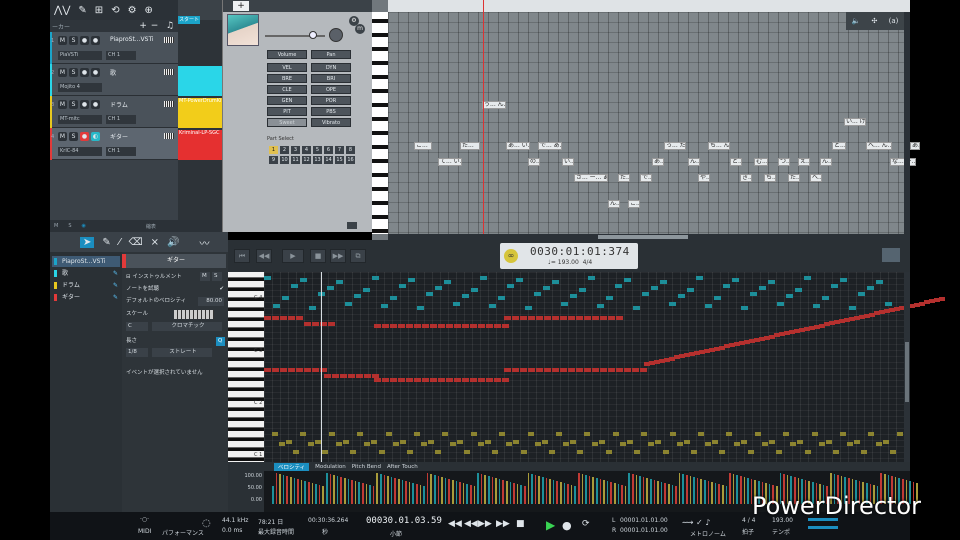  What do you see at coordinates (331, 111) in the screenshot?
I see `param-pbs-button: PBS` at bounding box center [331, 111].